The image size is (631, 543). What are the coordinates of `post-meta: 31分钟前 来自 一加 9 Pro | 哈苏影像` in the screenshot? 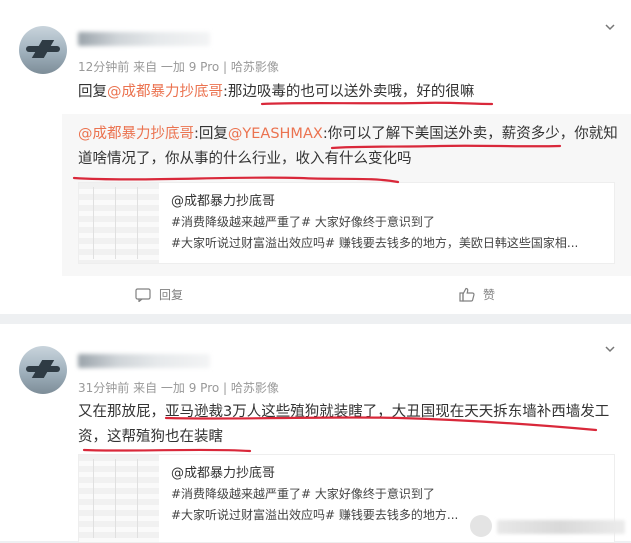 It's located at (178, 388).